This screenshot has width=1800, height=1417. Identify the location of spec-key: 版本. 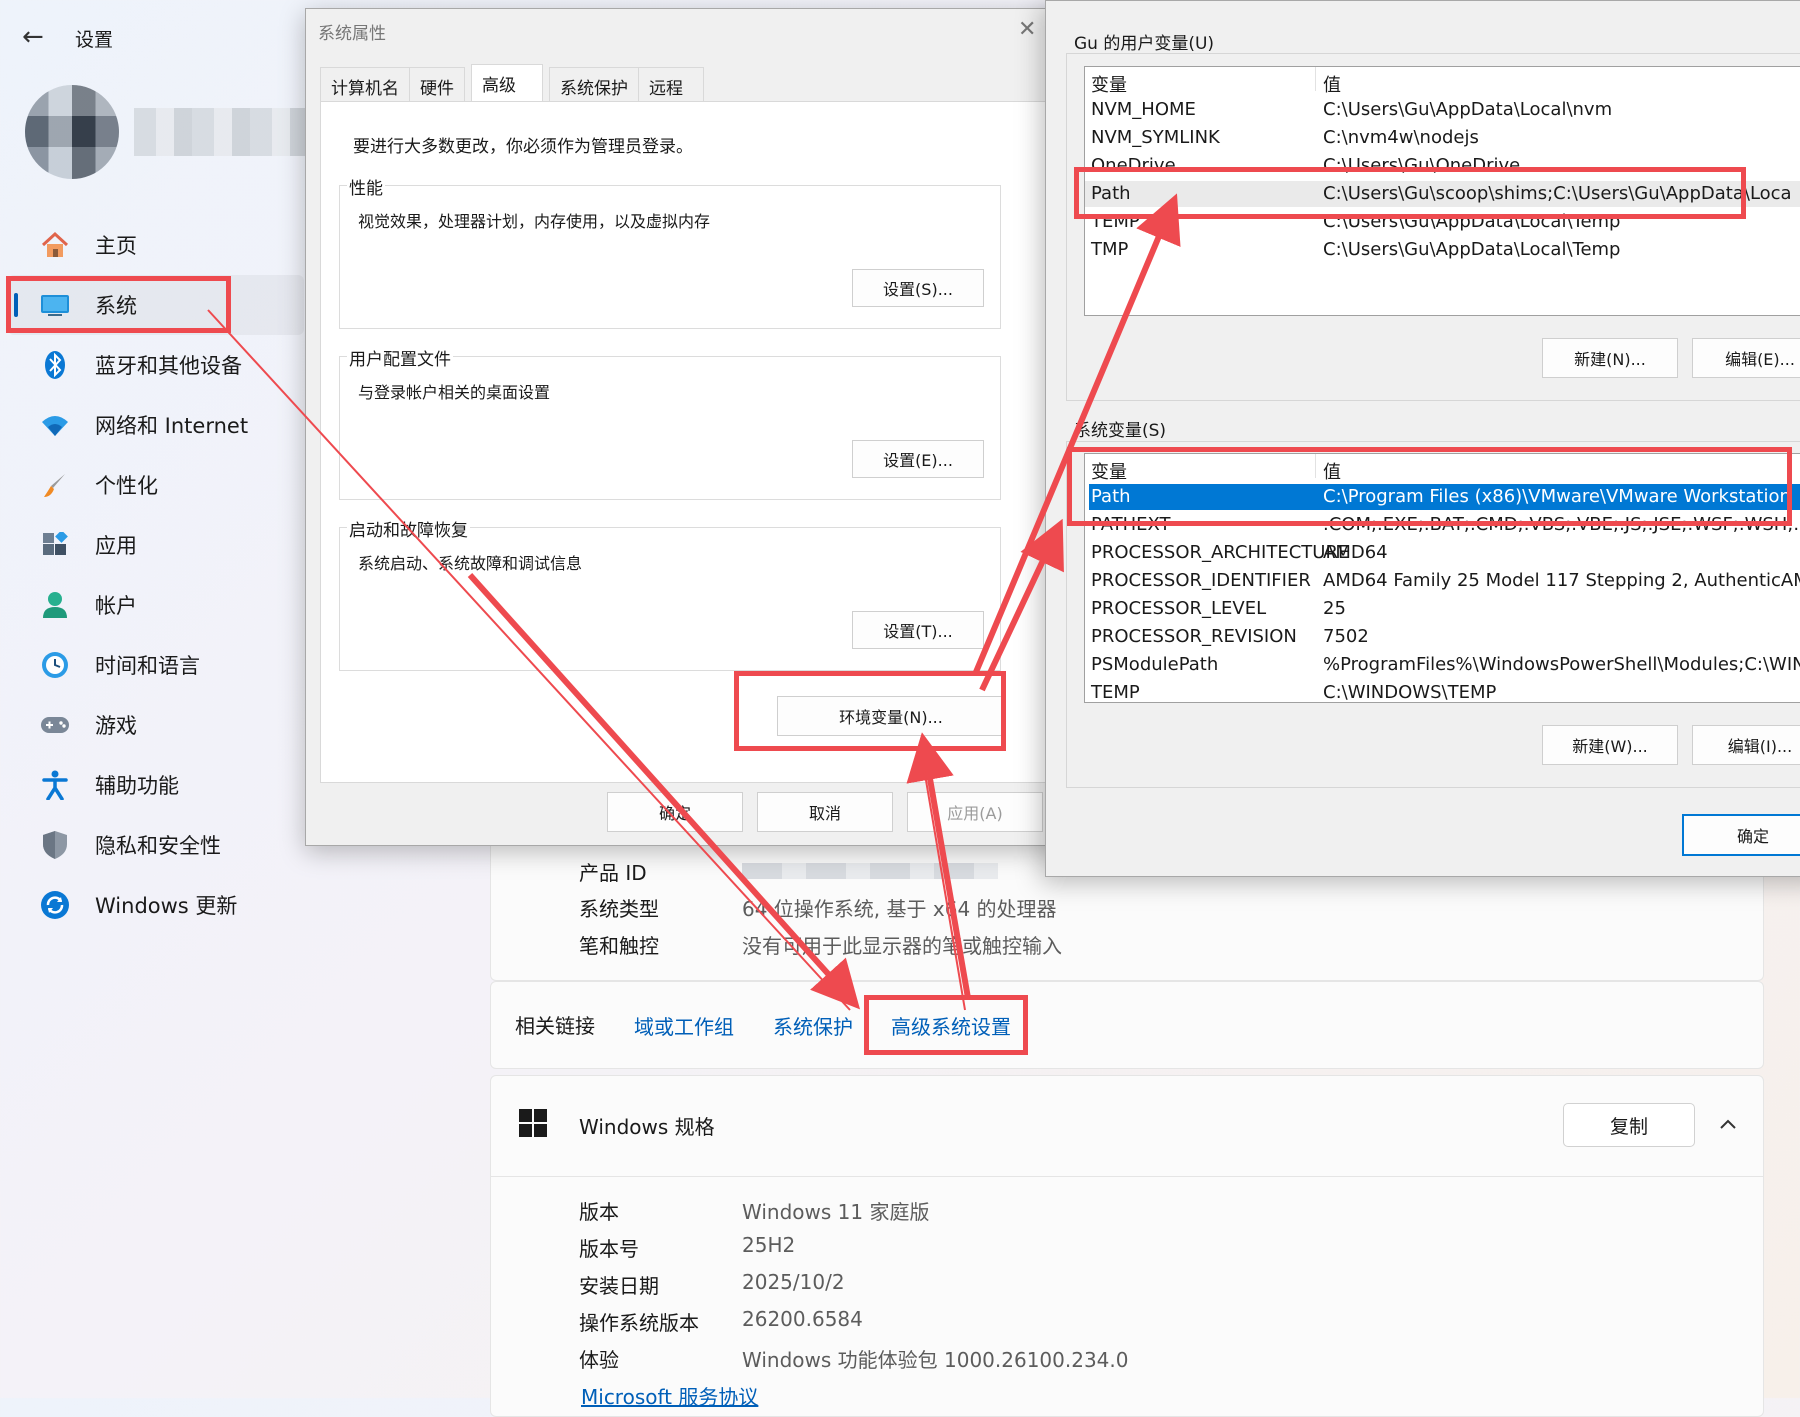
(599, 1212).